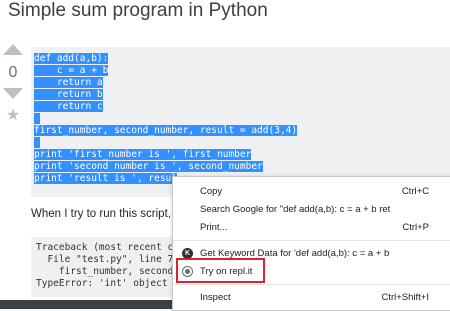  Describe the element at coordinates (71, 58) in the screenshot. I see `code-line: def add(a,b):` at that location.